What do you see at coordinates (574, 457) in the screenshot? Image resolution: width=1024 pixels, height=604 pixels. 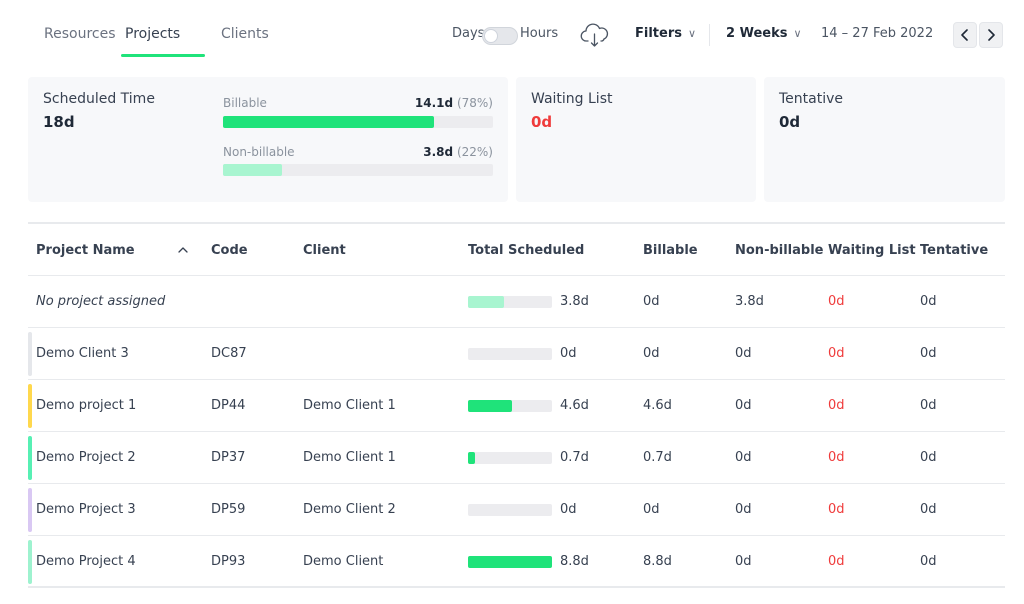 I see `row-total: 0.7d` at bounding box center [574, 457].